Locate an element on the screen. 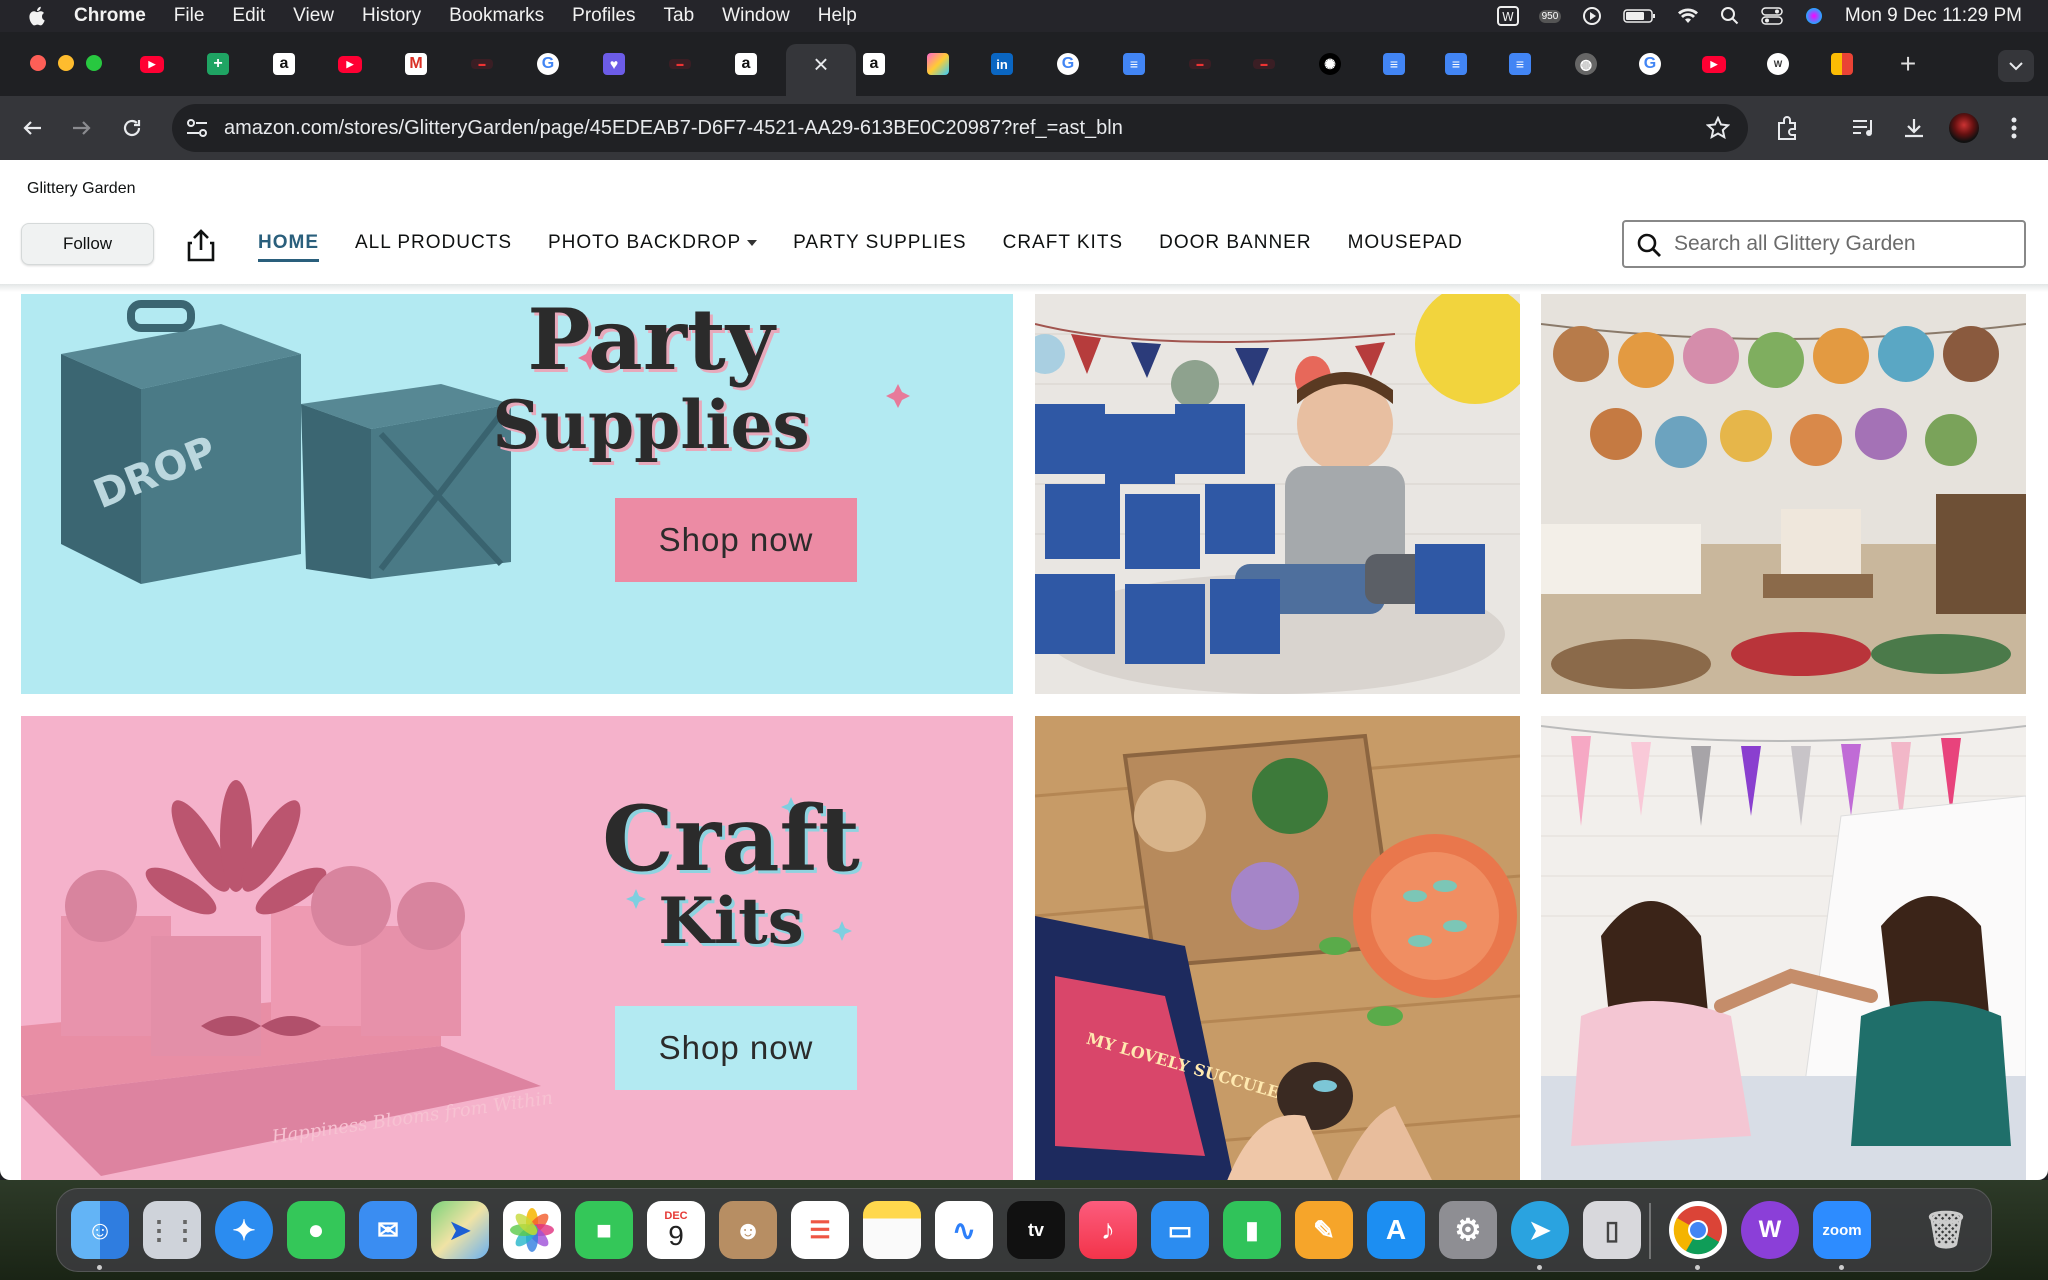 This screenshot has height=1280, width=2048. tab-gmail: M is located at coordinates (416, 64).